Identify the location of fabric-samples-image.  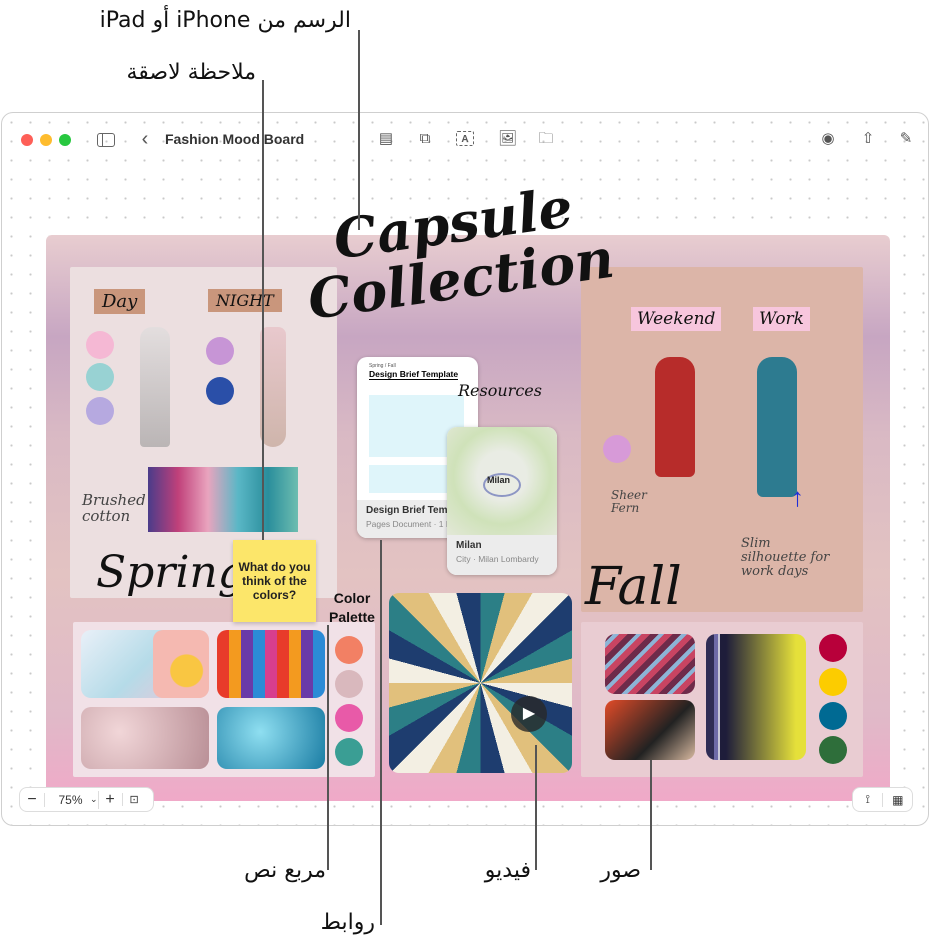
(223, 499).